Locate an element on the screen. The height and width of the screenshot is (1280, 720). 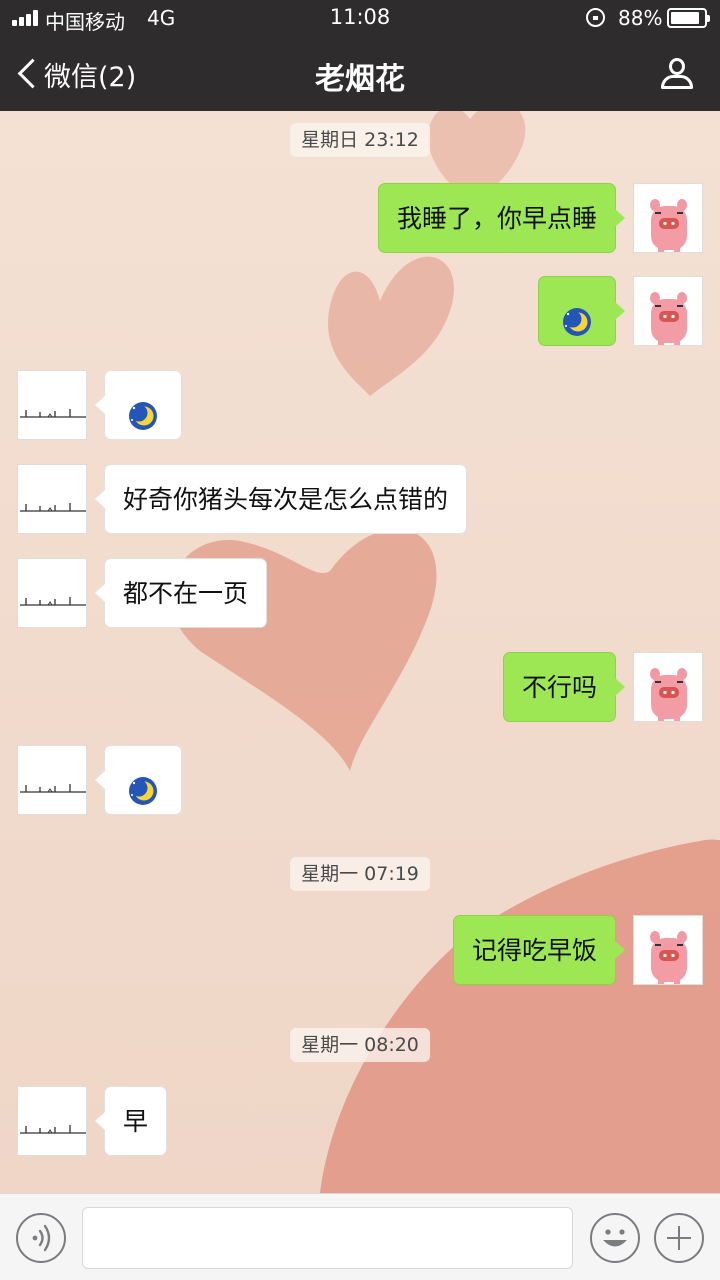
battery-percent: 88% is located at coordinates (640, 18).